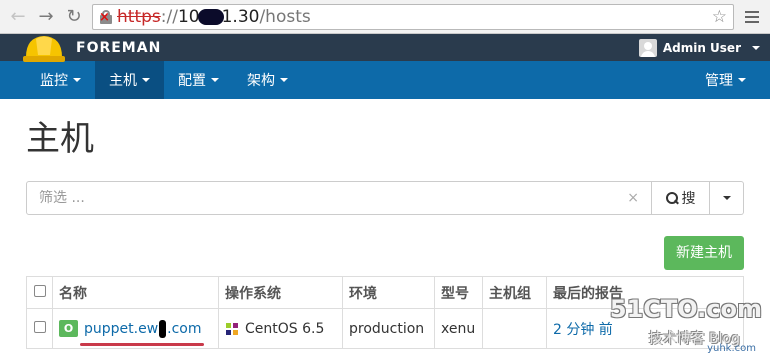 The height and width of the screenshot is (359, 770). Describe the element at coordinates (647, 47) in the screenshot. I see `avatar` at that location.